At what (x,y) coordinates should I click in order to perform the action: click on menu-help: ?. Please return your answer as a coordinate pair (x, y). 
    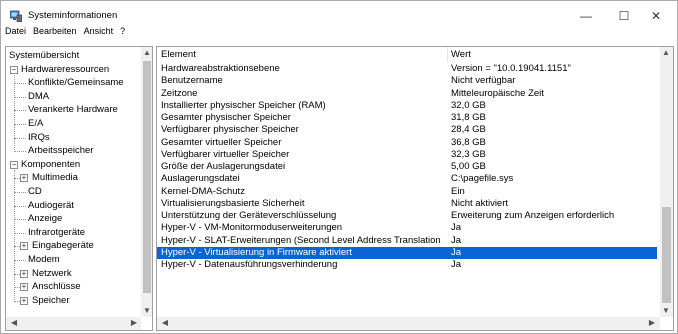
    Looking at the image, I should click on (122, 33).